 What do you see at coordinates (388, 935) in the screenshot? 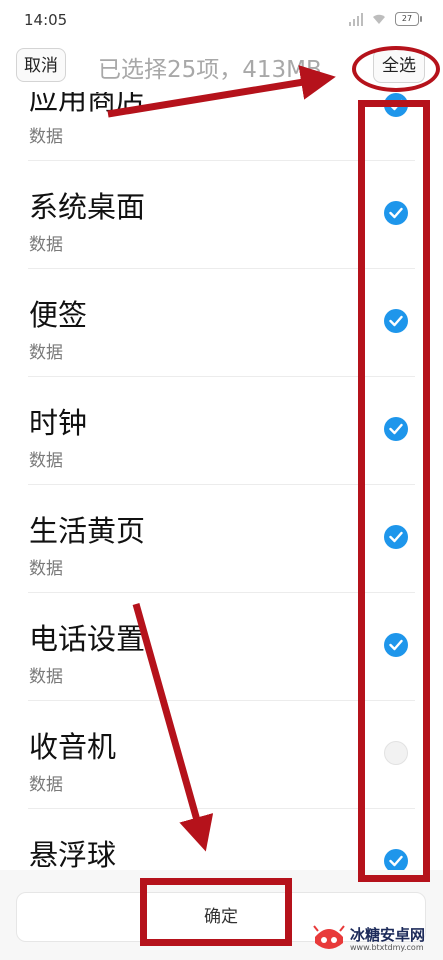
I see `watermark-name: 冰糖安卓网` at bounding box center [388, 935].